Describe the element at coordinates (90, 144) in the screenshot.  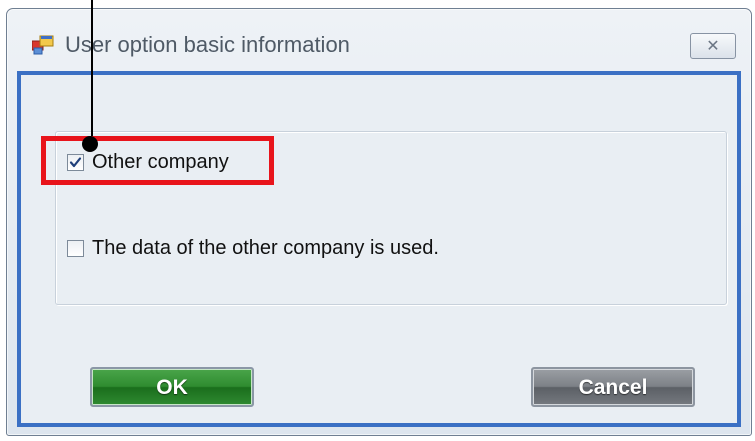
I see `annotation-pointer-dot` at that location.